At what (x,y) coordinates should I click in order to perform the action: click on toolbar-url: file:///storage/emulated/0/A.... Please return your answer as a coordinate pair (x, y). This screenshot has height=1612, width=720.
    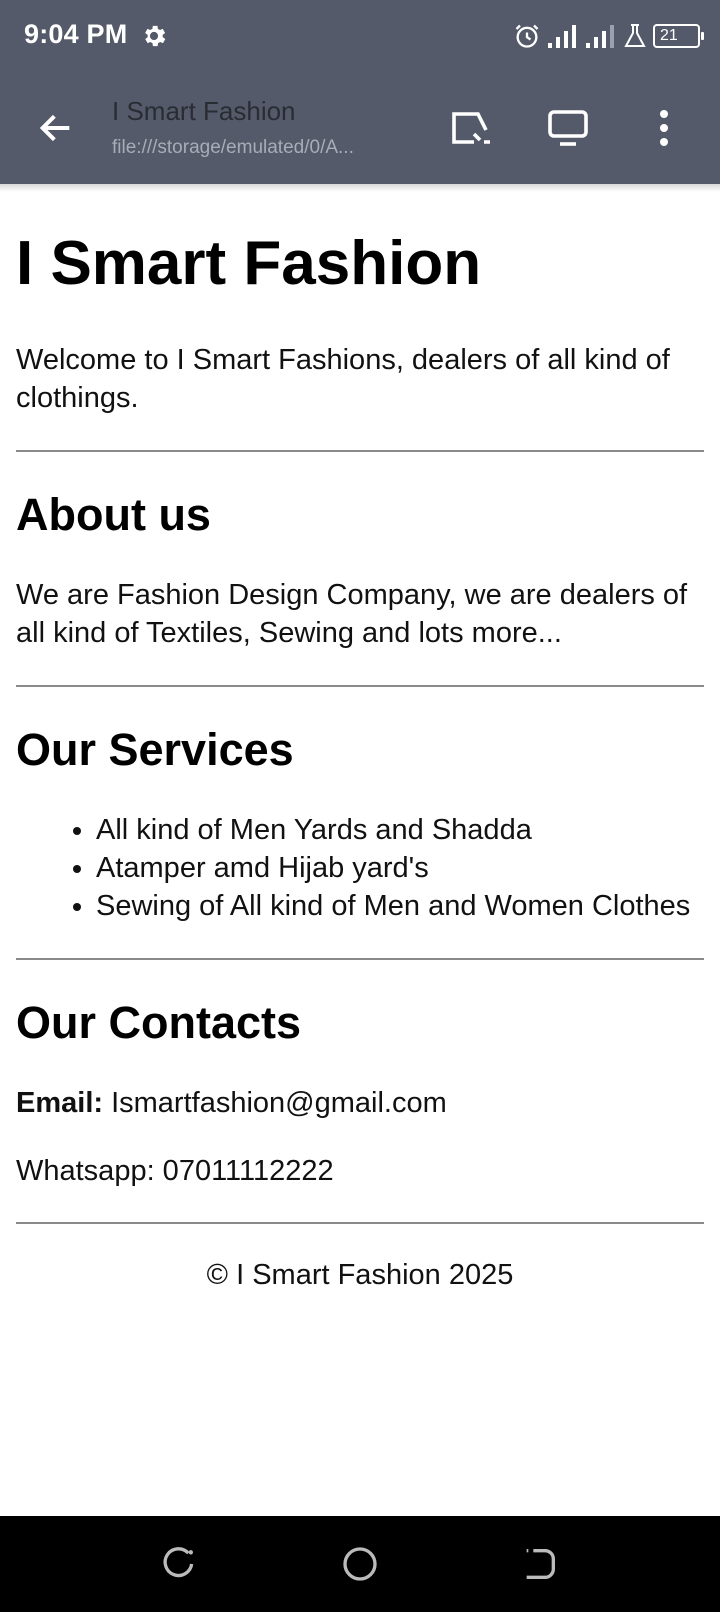
    Looking at the image, I should click on (233, 147).